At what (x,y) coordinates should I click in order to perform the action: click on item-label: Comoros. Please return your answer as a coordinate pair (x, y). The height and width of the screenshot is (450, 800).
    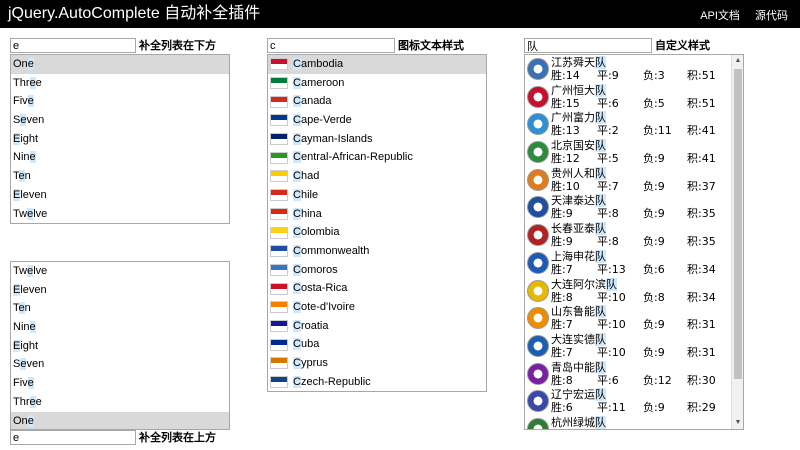
    Looking at the image, I should click on (315, 269).